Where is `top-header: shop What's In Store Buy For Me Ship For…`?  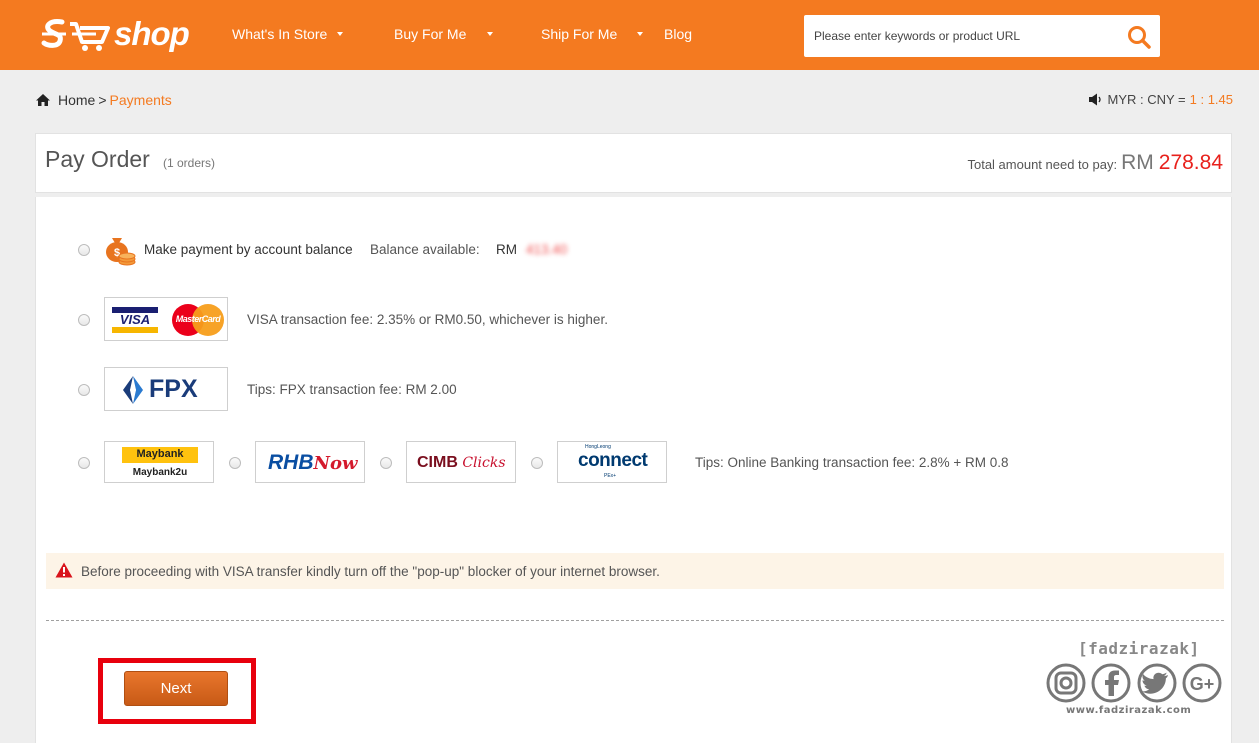 top-header: shop What's In Store Buy For Me Ship For… is located at coordinates (629, 35).